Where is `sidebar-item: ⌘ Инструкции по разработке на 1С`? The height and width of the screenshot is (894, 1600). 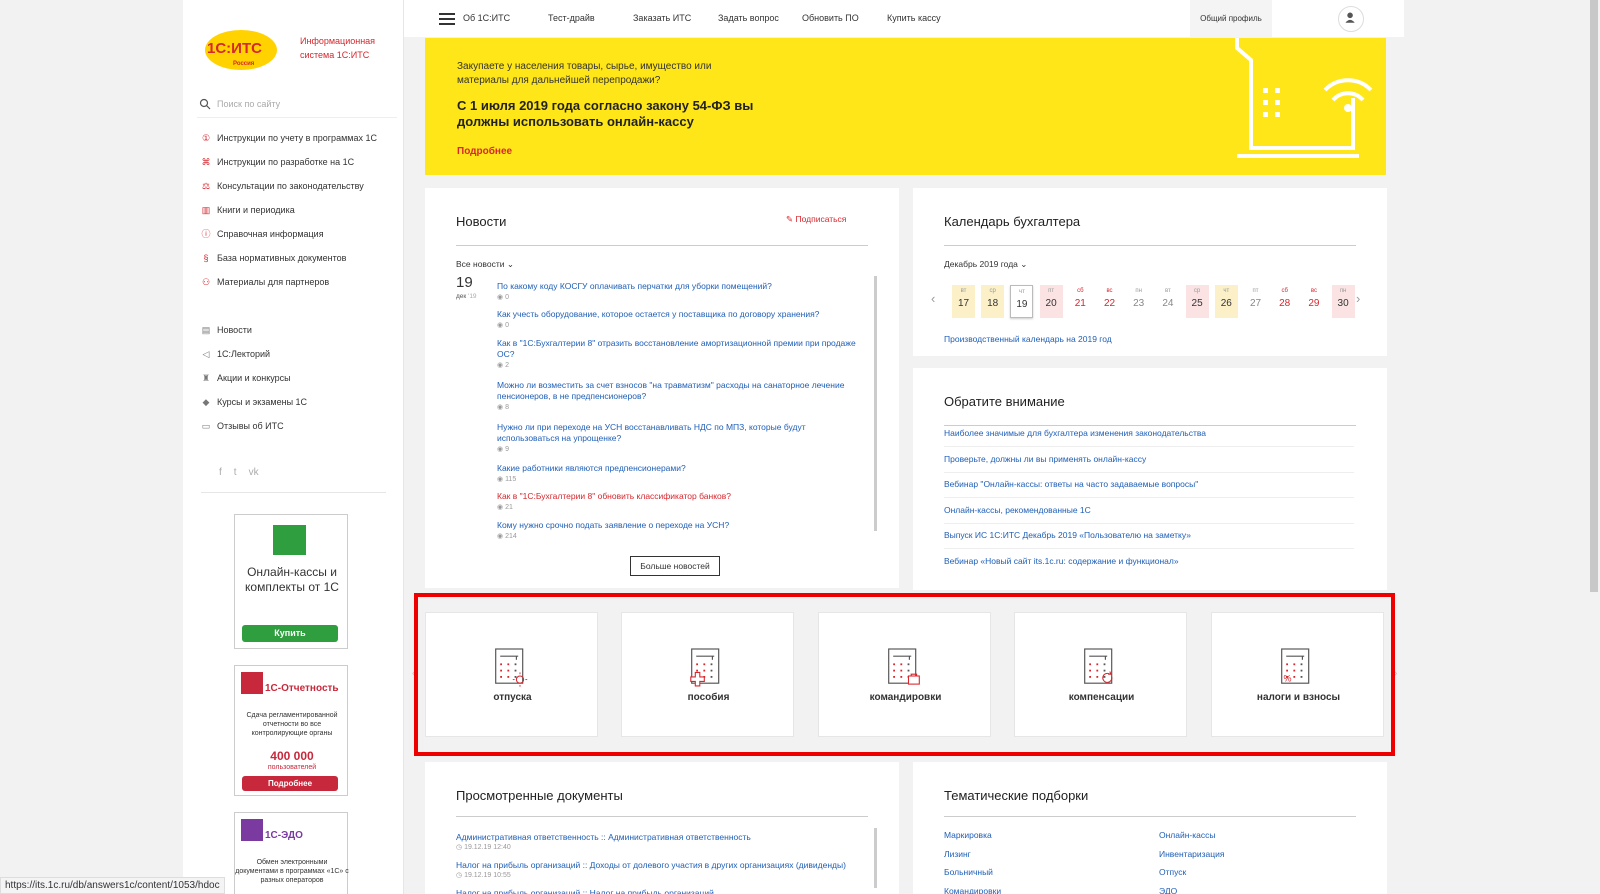 sidebar-item: ⌘ Инструкции по разработке на 1С is located at coordinates (278, 162).